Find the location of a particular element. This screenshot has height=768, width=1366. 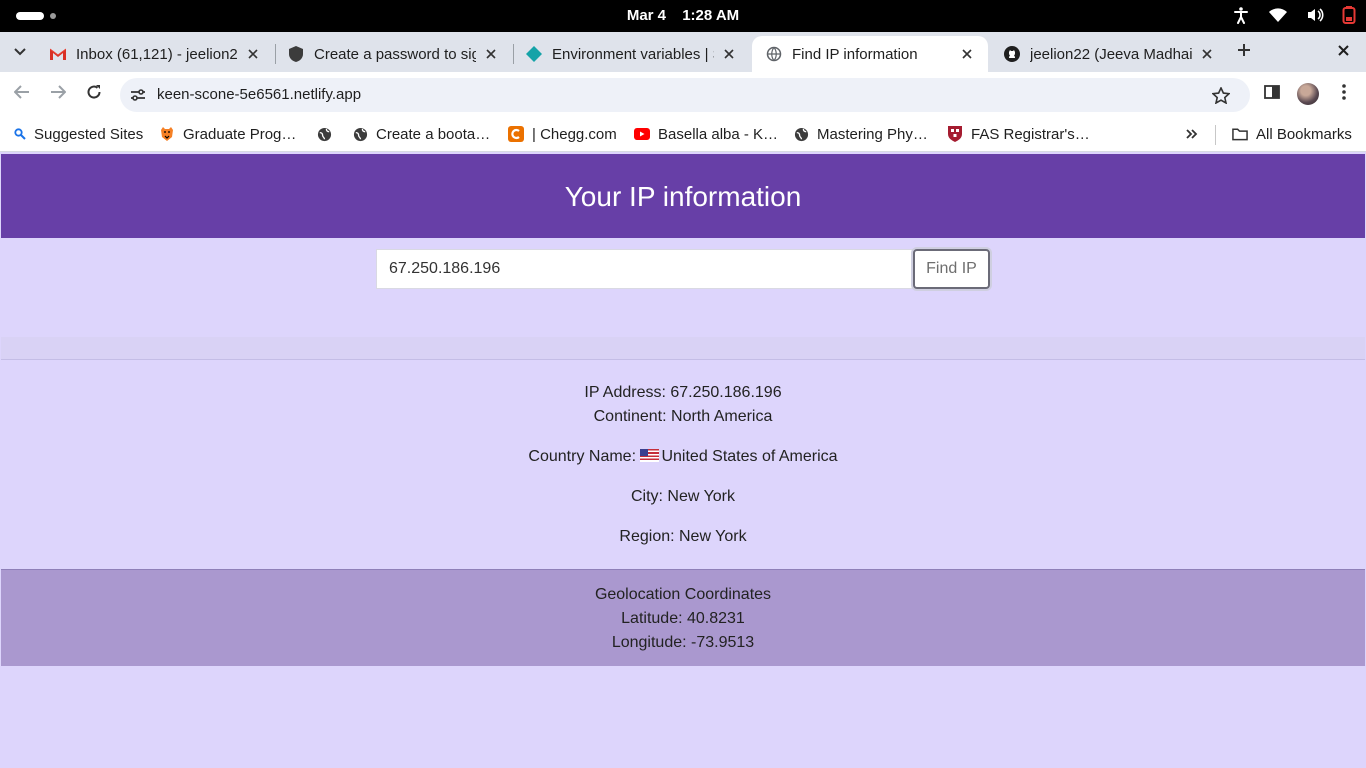

country-name: United States of America is located at coordinates (749, 456).